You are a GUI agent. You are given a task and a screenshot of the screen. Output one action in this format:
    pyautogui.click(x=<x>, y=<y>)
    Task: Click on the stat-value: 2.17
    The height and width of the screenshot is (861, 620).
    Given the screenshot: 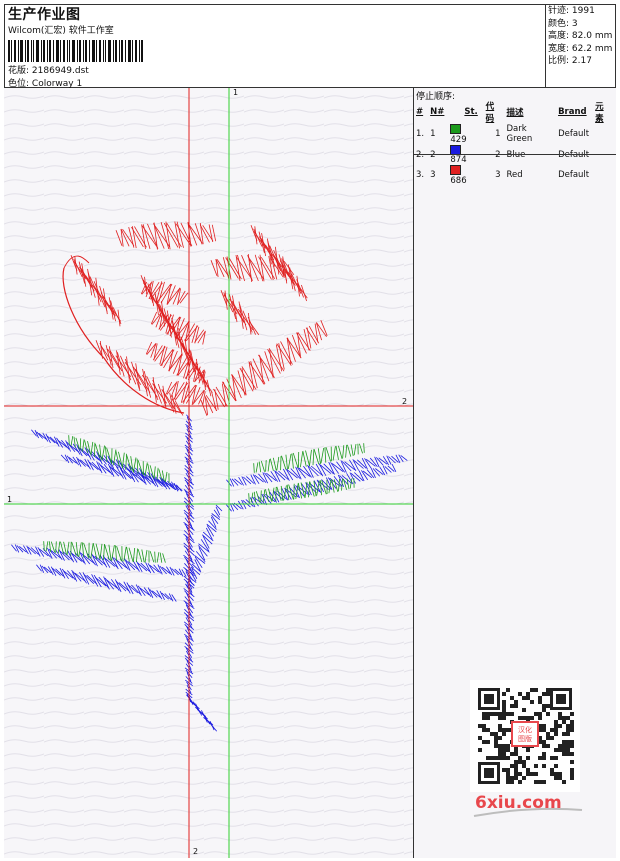 What is the action you would take?
    pyautogui.click(x=581, y=61)
    